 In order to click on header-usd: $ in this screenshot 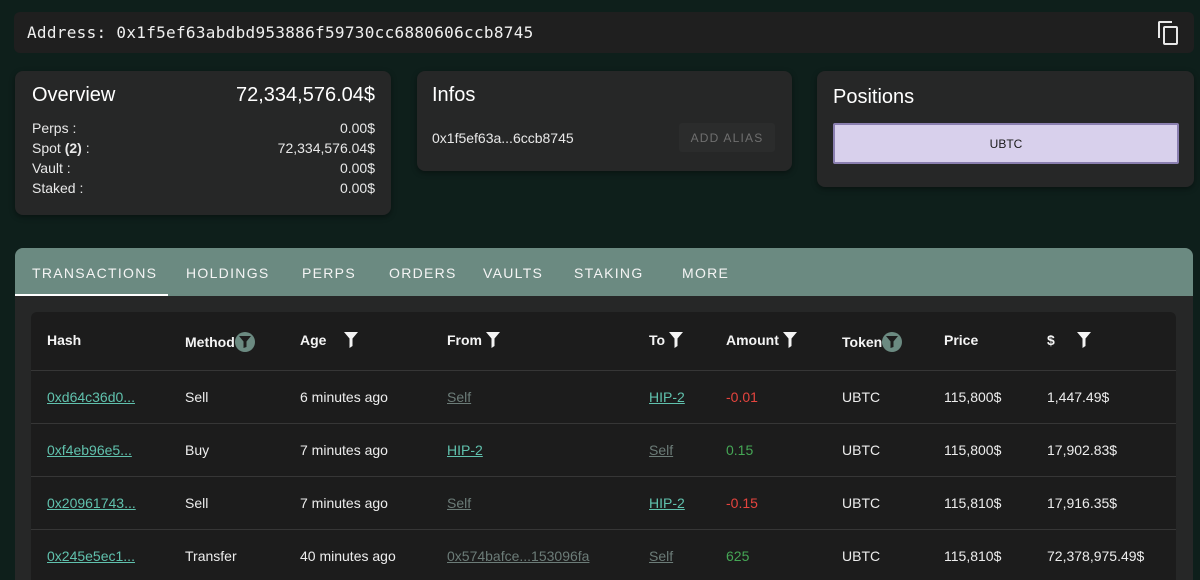, I will do `click(1069, 340)`.